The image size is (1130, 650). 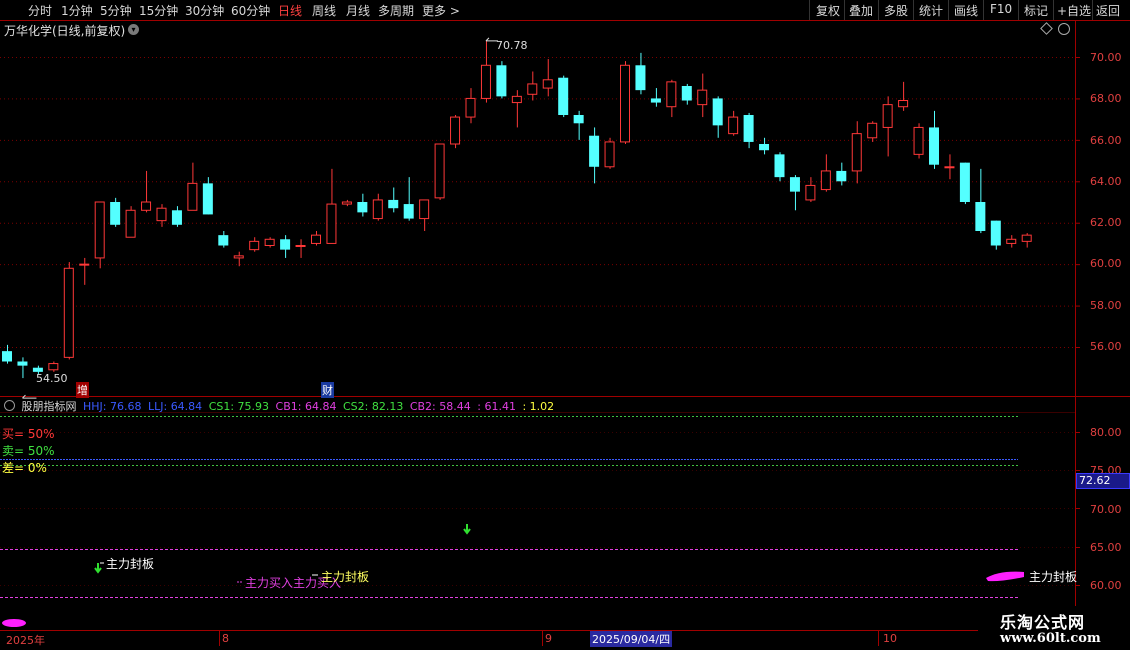 What do you see at coordinates (9, 405) in the screenshot?
I see `chevron-icon` at bounding box center [9, 405].